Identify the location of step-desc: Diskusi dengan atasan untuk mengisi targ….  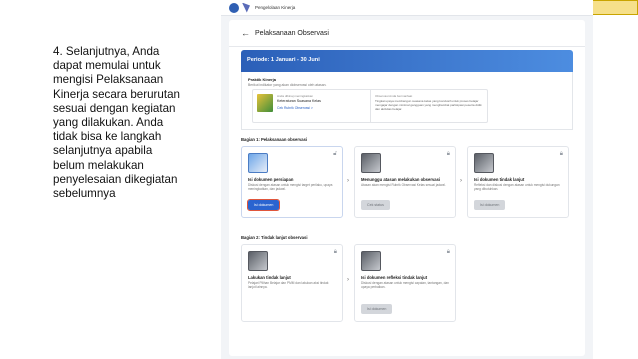
(290, 187).